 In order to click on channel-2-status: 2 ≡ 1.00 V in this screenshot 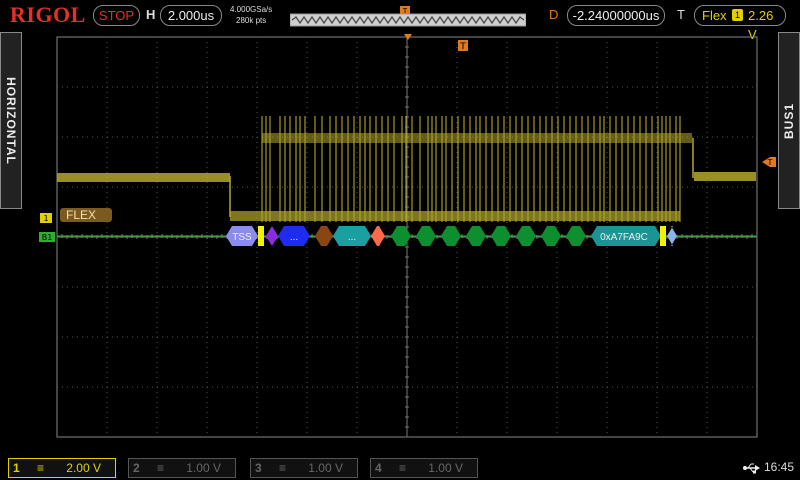, I will do `click(182, 468)`.